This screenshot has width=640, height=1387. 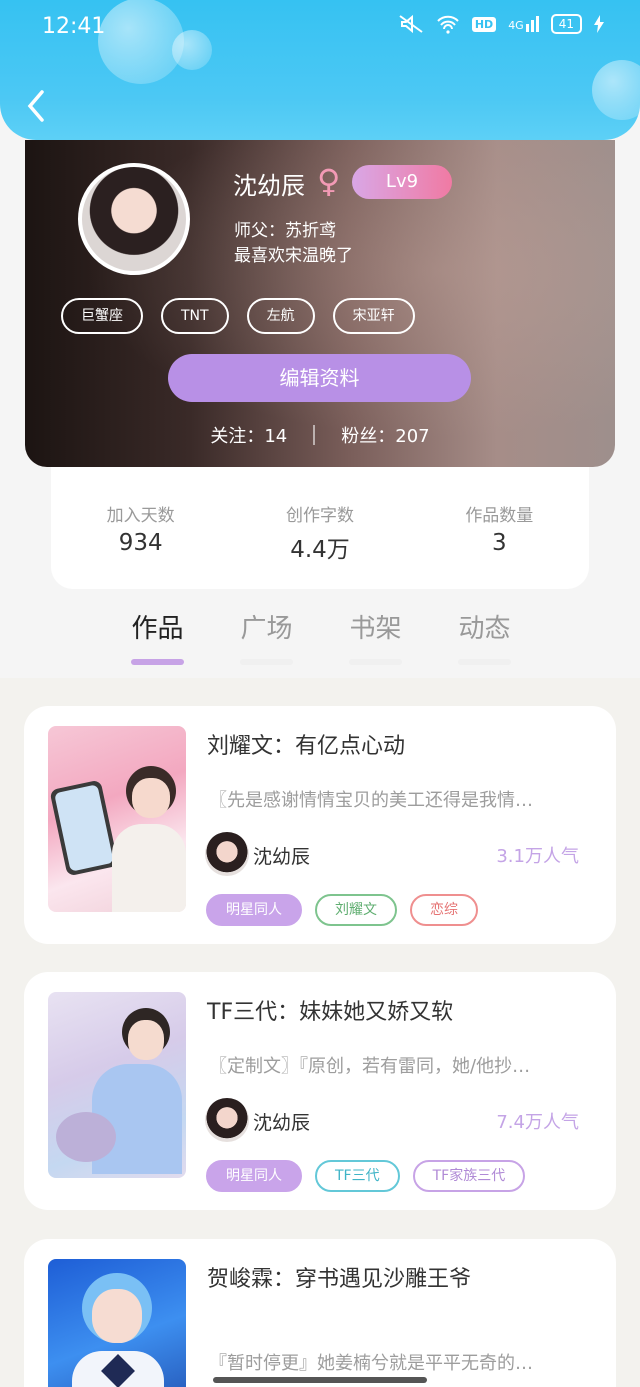 What do you see at coordinates (140, 516) in the screenshot?
I see `stat-label: 加入天数` at bounding box center [140, 516].